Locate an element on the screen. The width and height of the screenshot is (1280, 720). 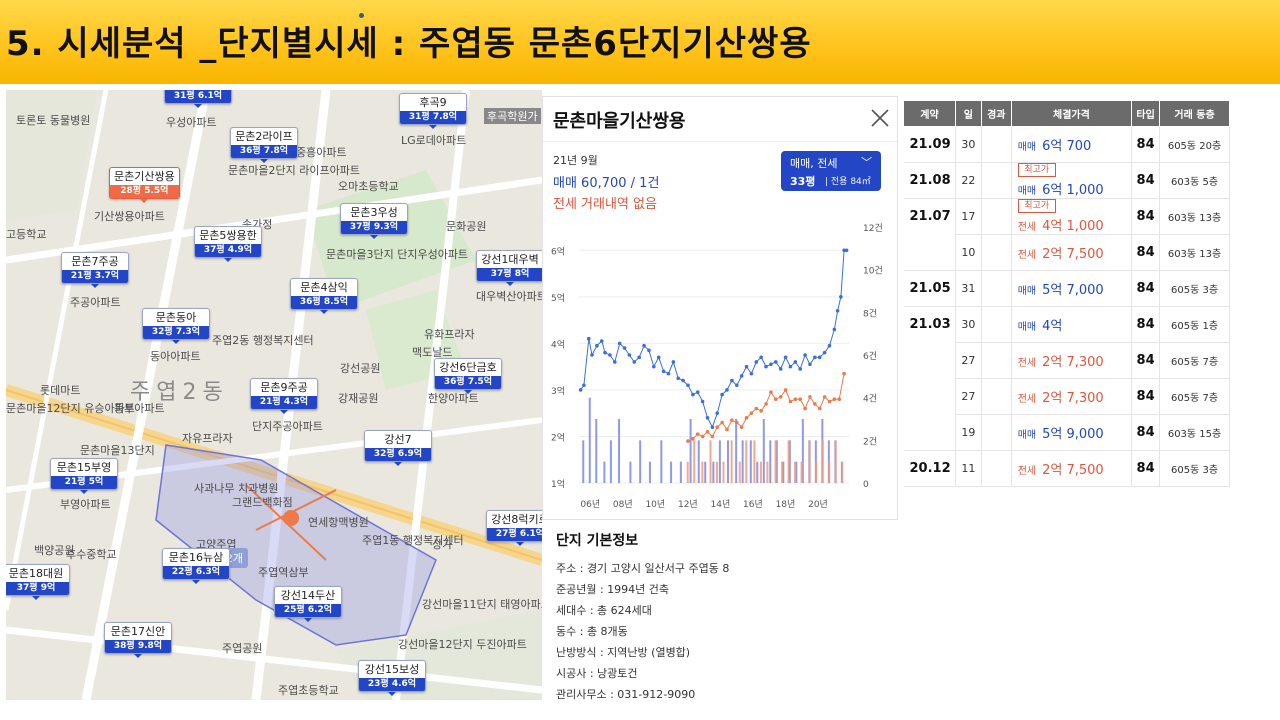
col-type: 타입 is located at coordinates (1146, 113).